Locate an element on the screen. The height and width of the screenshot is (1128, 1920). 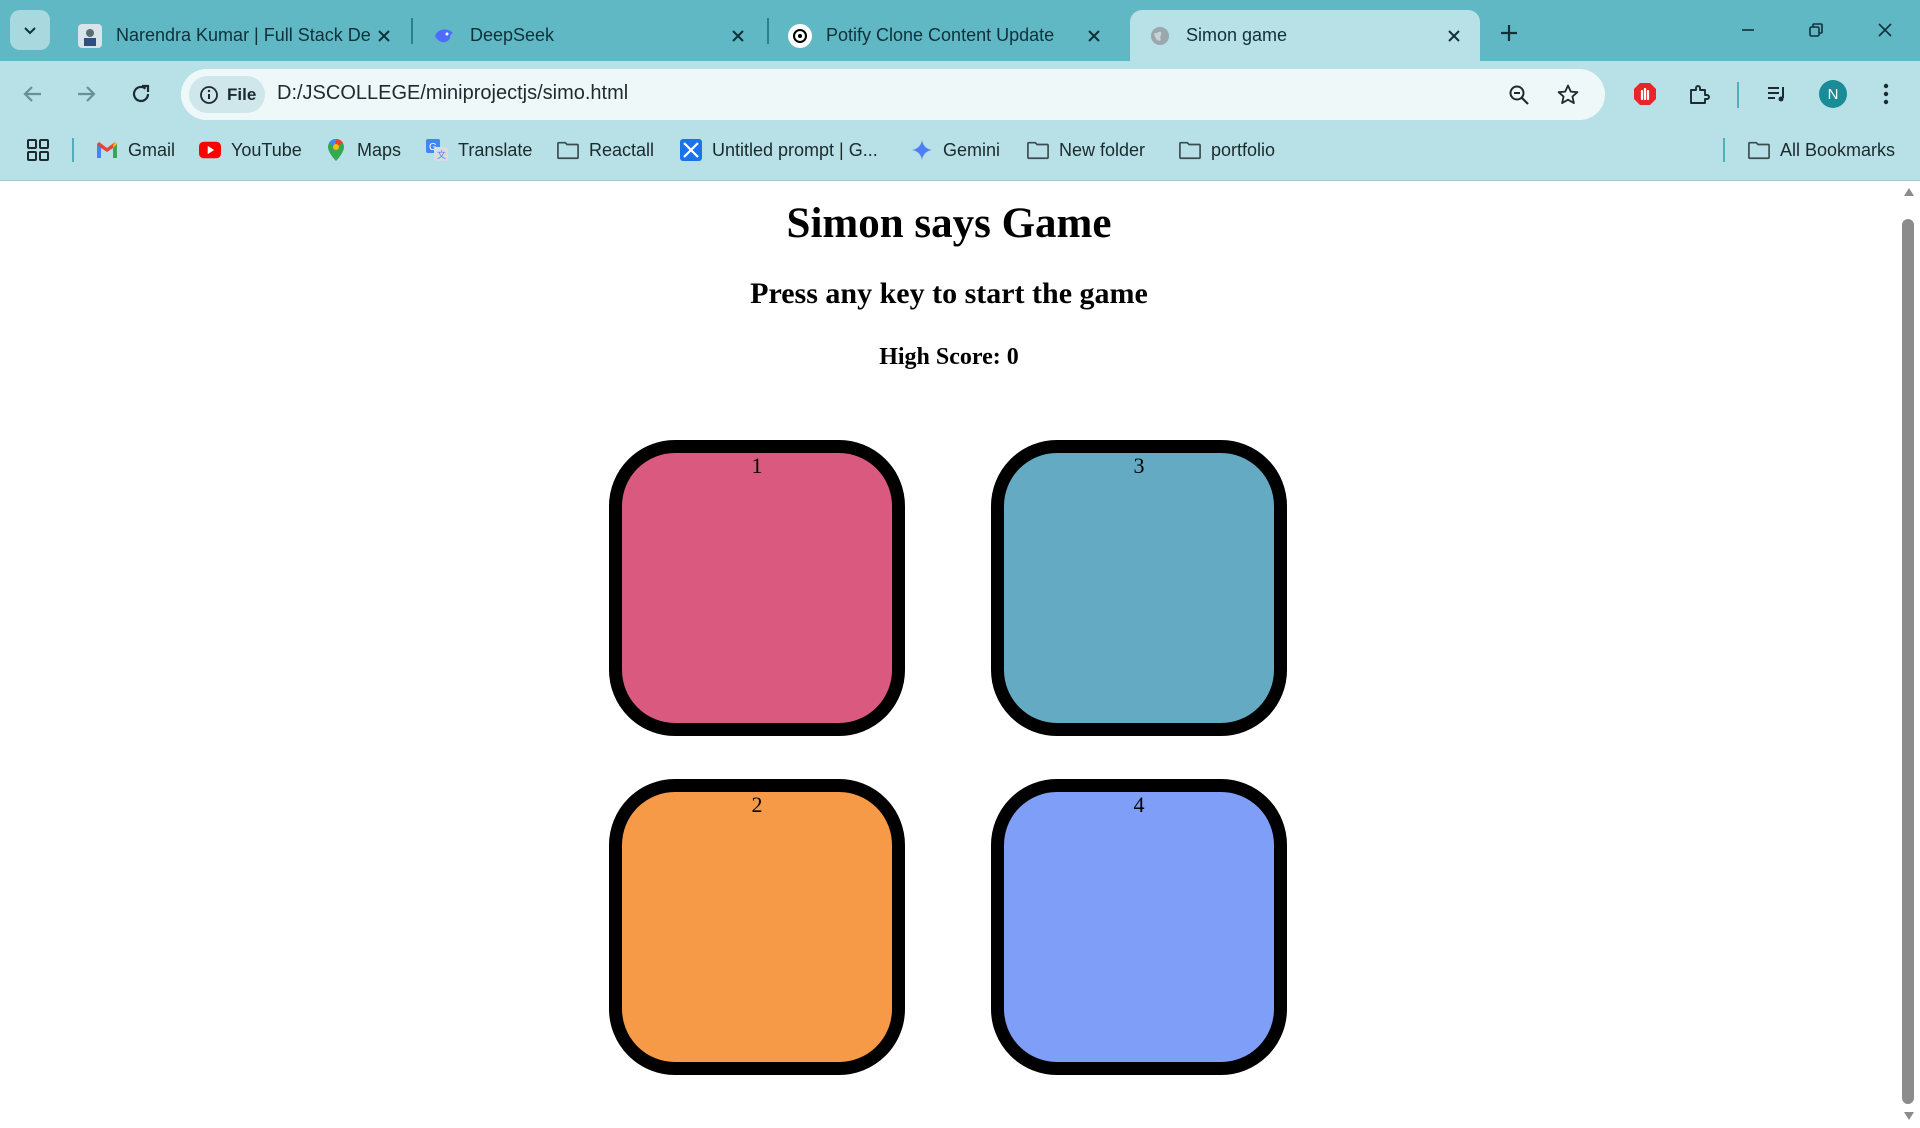
bookmark-new-folder: New folder is located at coordinates (1086, 150).